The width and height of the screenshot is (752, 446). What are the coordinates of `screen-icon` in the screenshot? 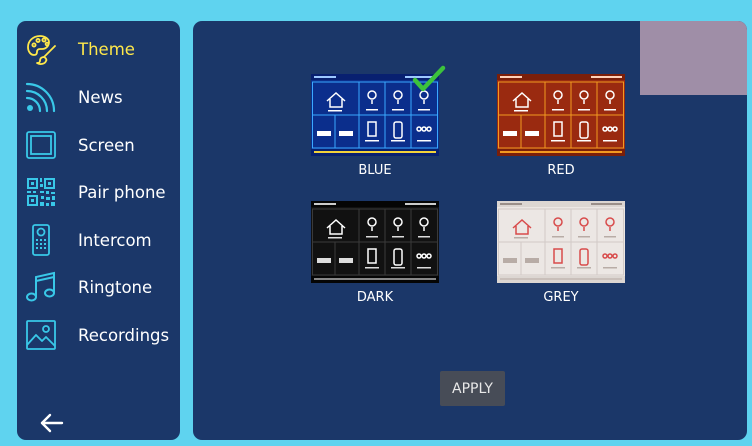 It's located at (41, 145).